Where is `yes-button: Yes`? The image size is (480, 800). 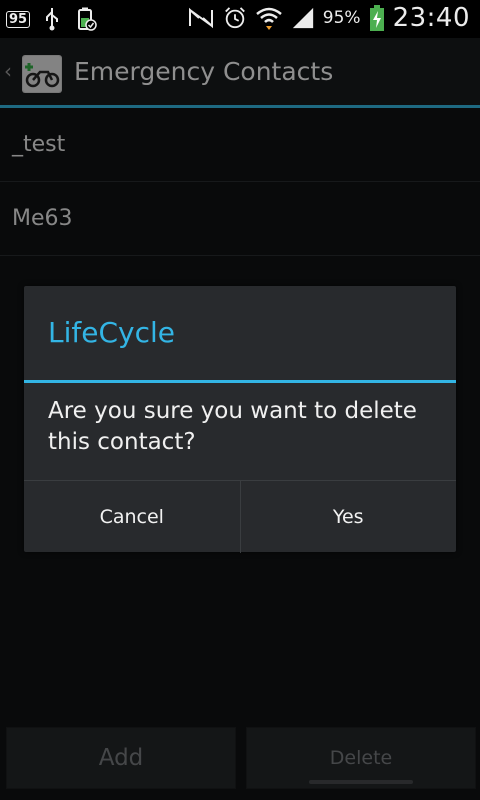 yes-button: Yes is located at coordinates (348, 517).